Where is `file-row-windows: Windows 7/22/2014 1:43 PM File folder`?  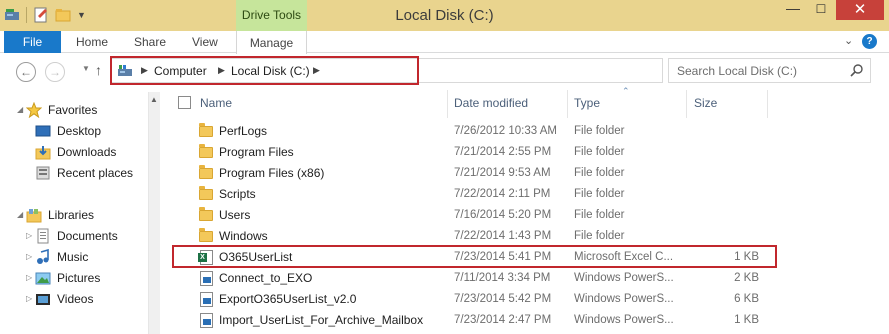
file-row-windows: Windows 7/22/2014 1:43 PM File folder is located at coordinates (525, 236).